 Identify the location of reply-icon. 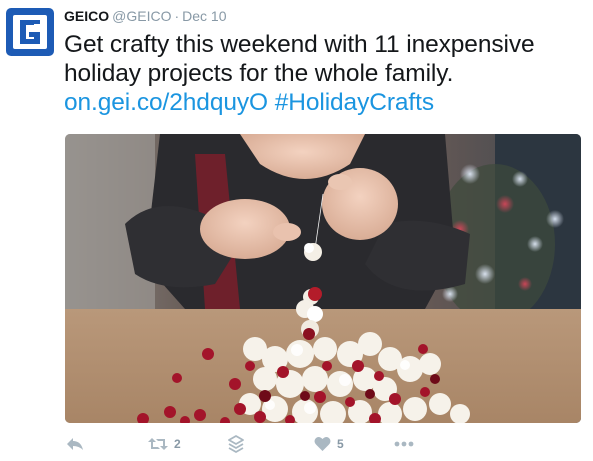
(75, 444).